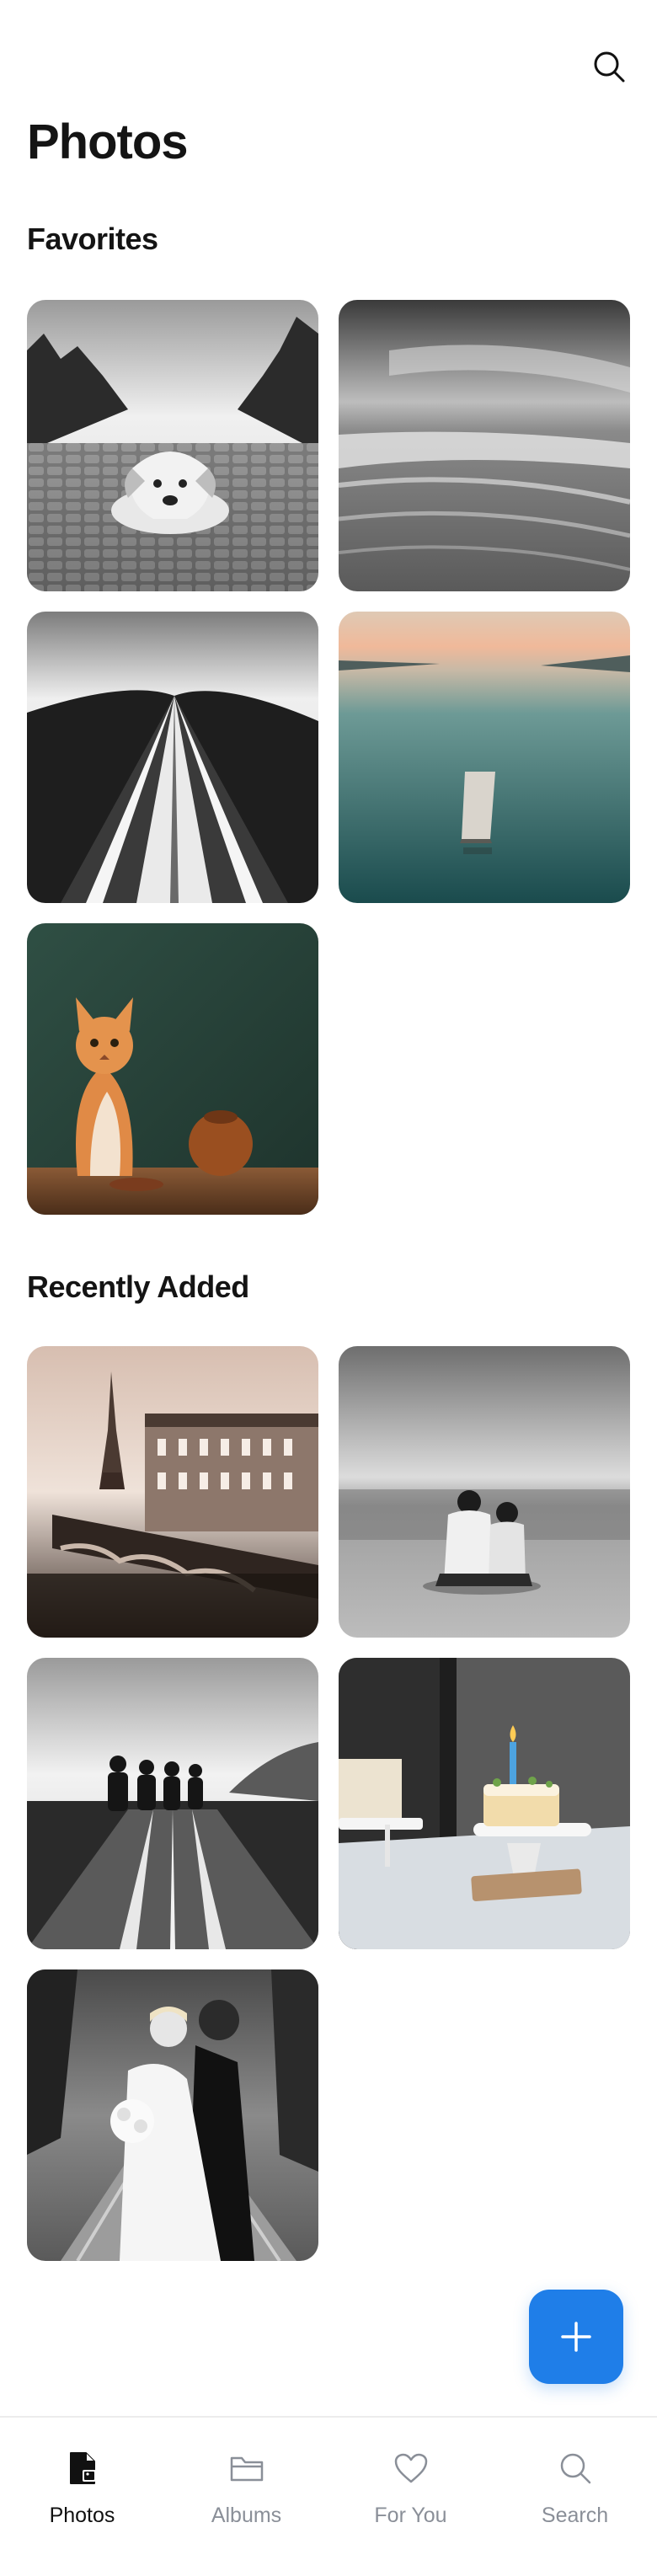 This screenshot has width=657, height=2576. I want to click on photo-paris, so click(172, 1492).